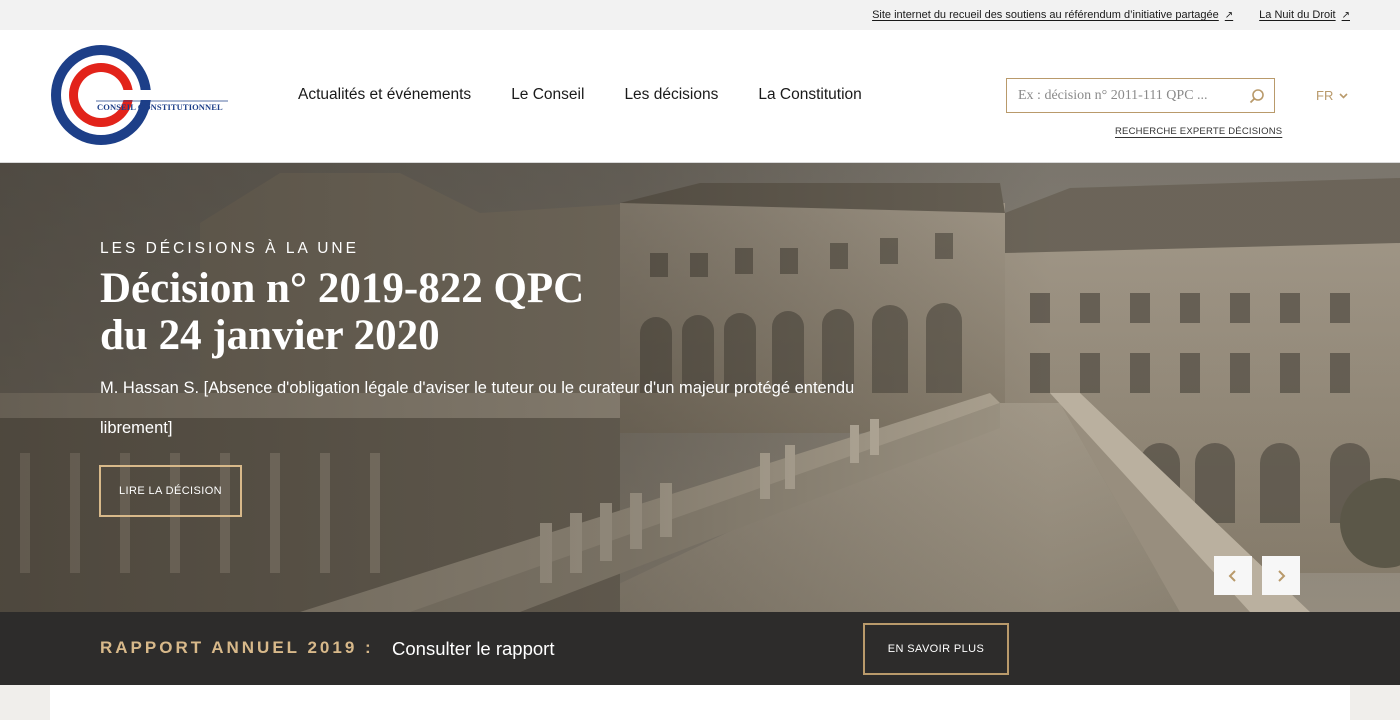 This screenshot has height=720, width=1400. What do you see at coordinates (1343, 95) in the screenshot?
I see `chevron-down-icon` at bounding box center [1343, 95].